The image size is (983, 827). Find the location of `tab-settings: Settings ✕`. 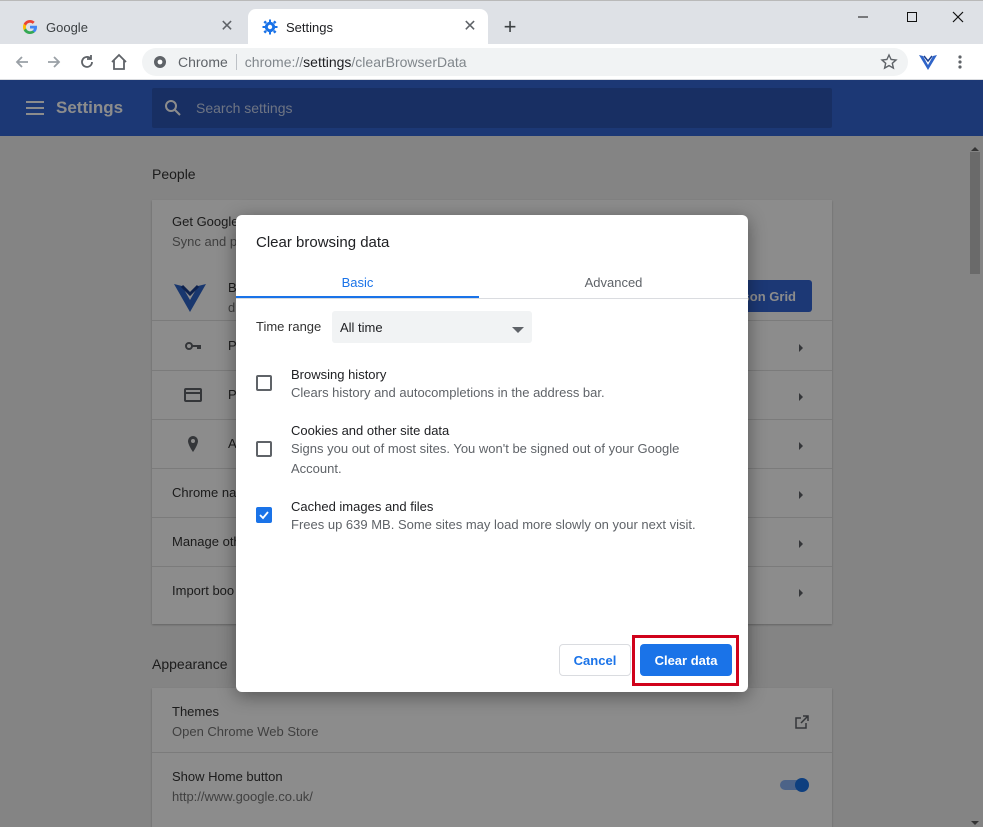

tab-settings: Settings ✕ is located at coordinates (368, 27).